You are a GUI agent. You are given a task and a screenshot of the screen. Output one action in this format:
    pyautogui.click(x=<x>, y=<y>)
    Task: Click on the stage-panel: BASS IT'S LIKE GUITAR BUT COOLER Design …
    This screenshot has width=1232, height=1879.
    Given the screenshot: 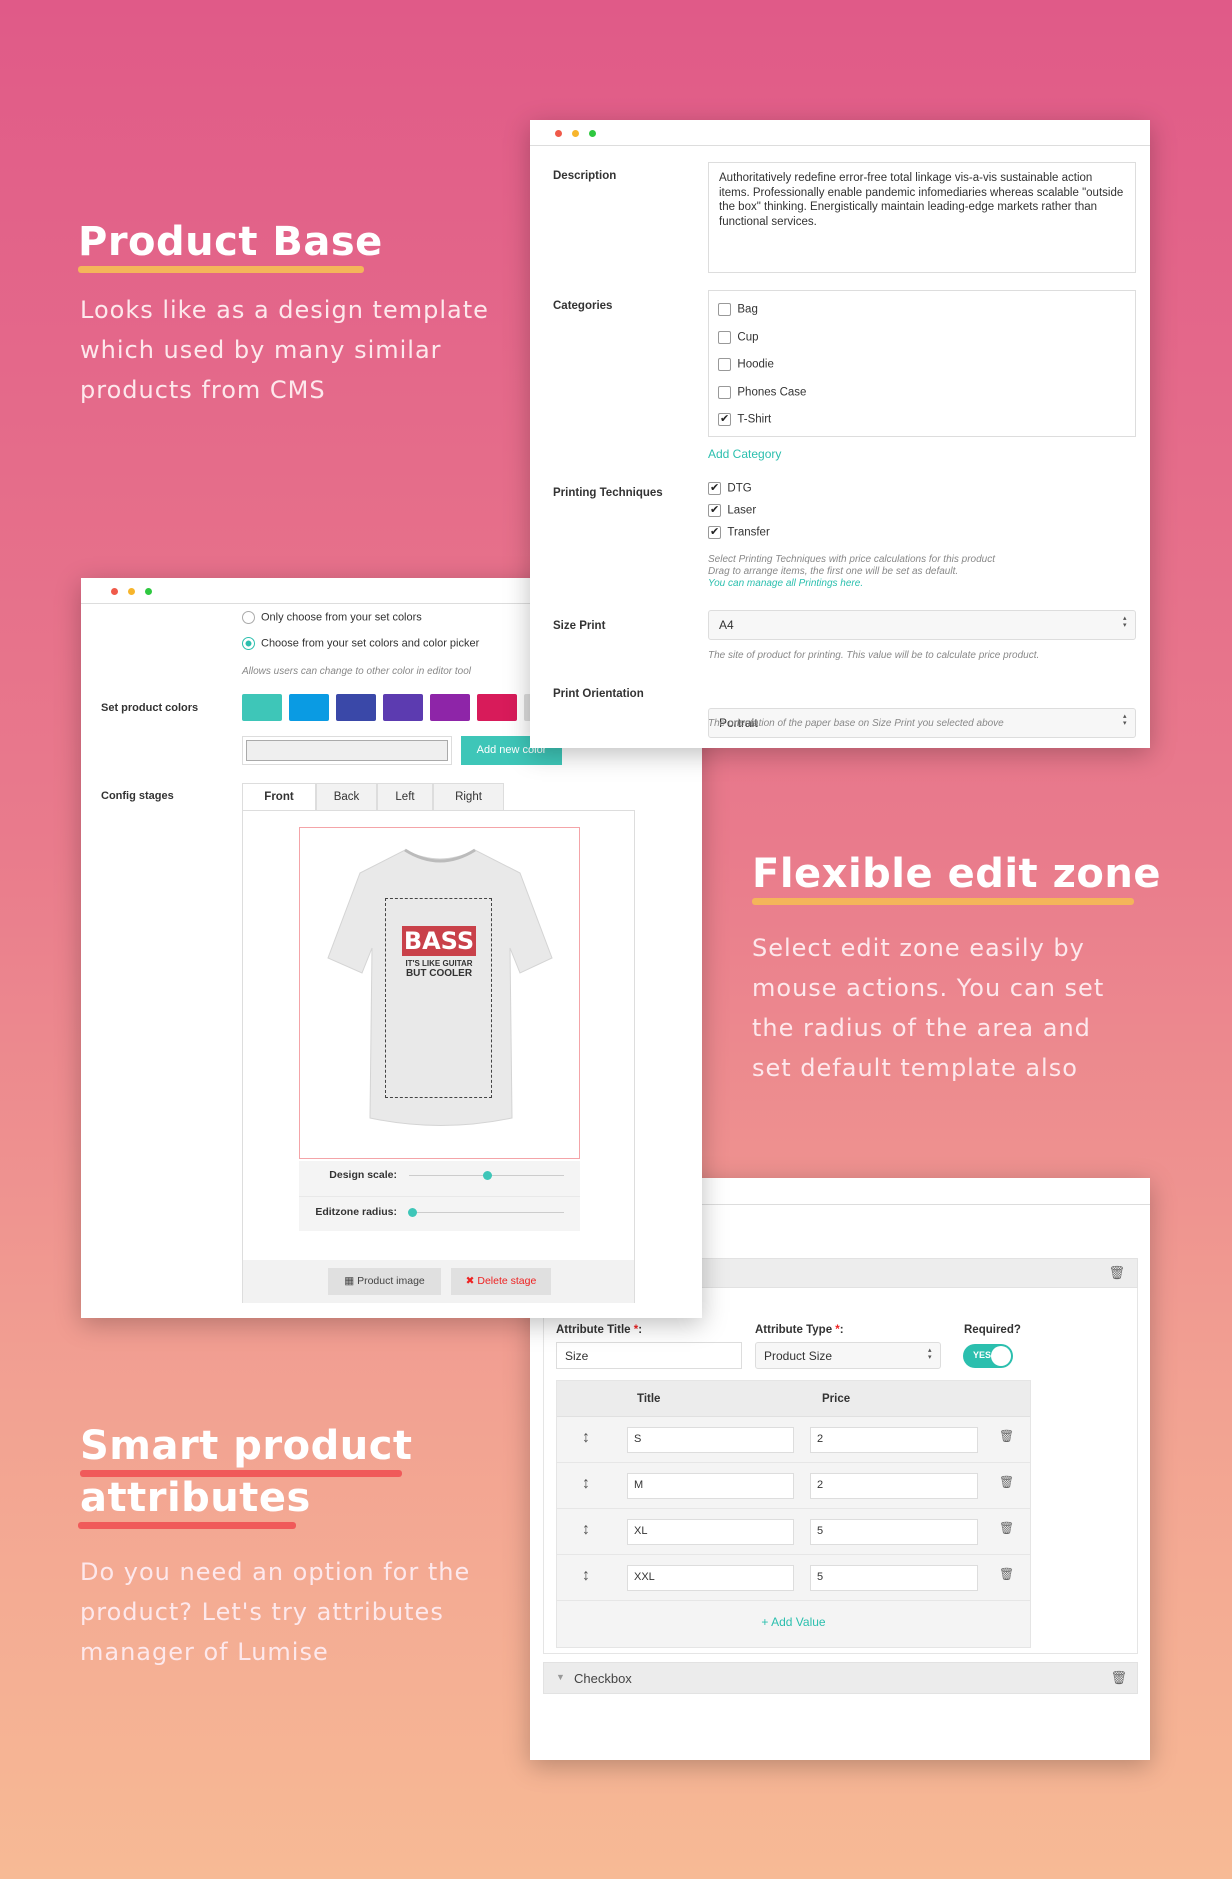 What is the action you would take?
    pyautogui.click(x=438, y=1056)
    